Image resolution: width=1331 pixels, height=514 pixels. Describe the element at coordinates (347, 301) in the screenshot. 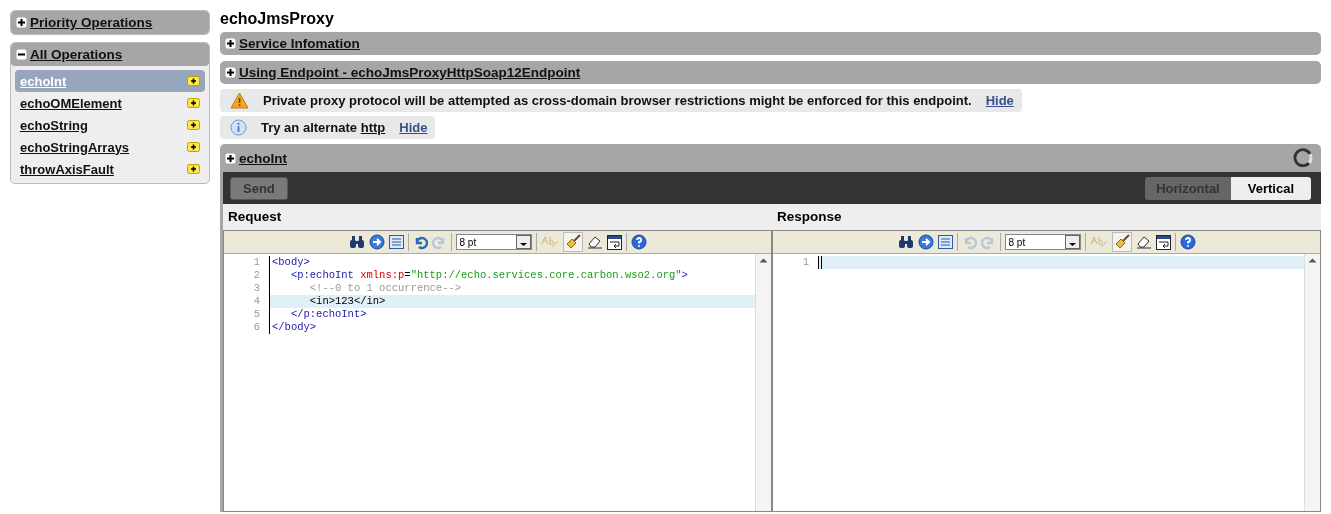

I see `code-line: <in>123</in>` at that location.